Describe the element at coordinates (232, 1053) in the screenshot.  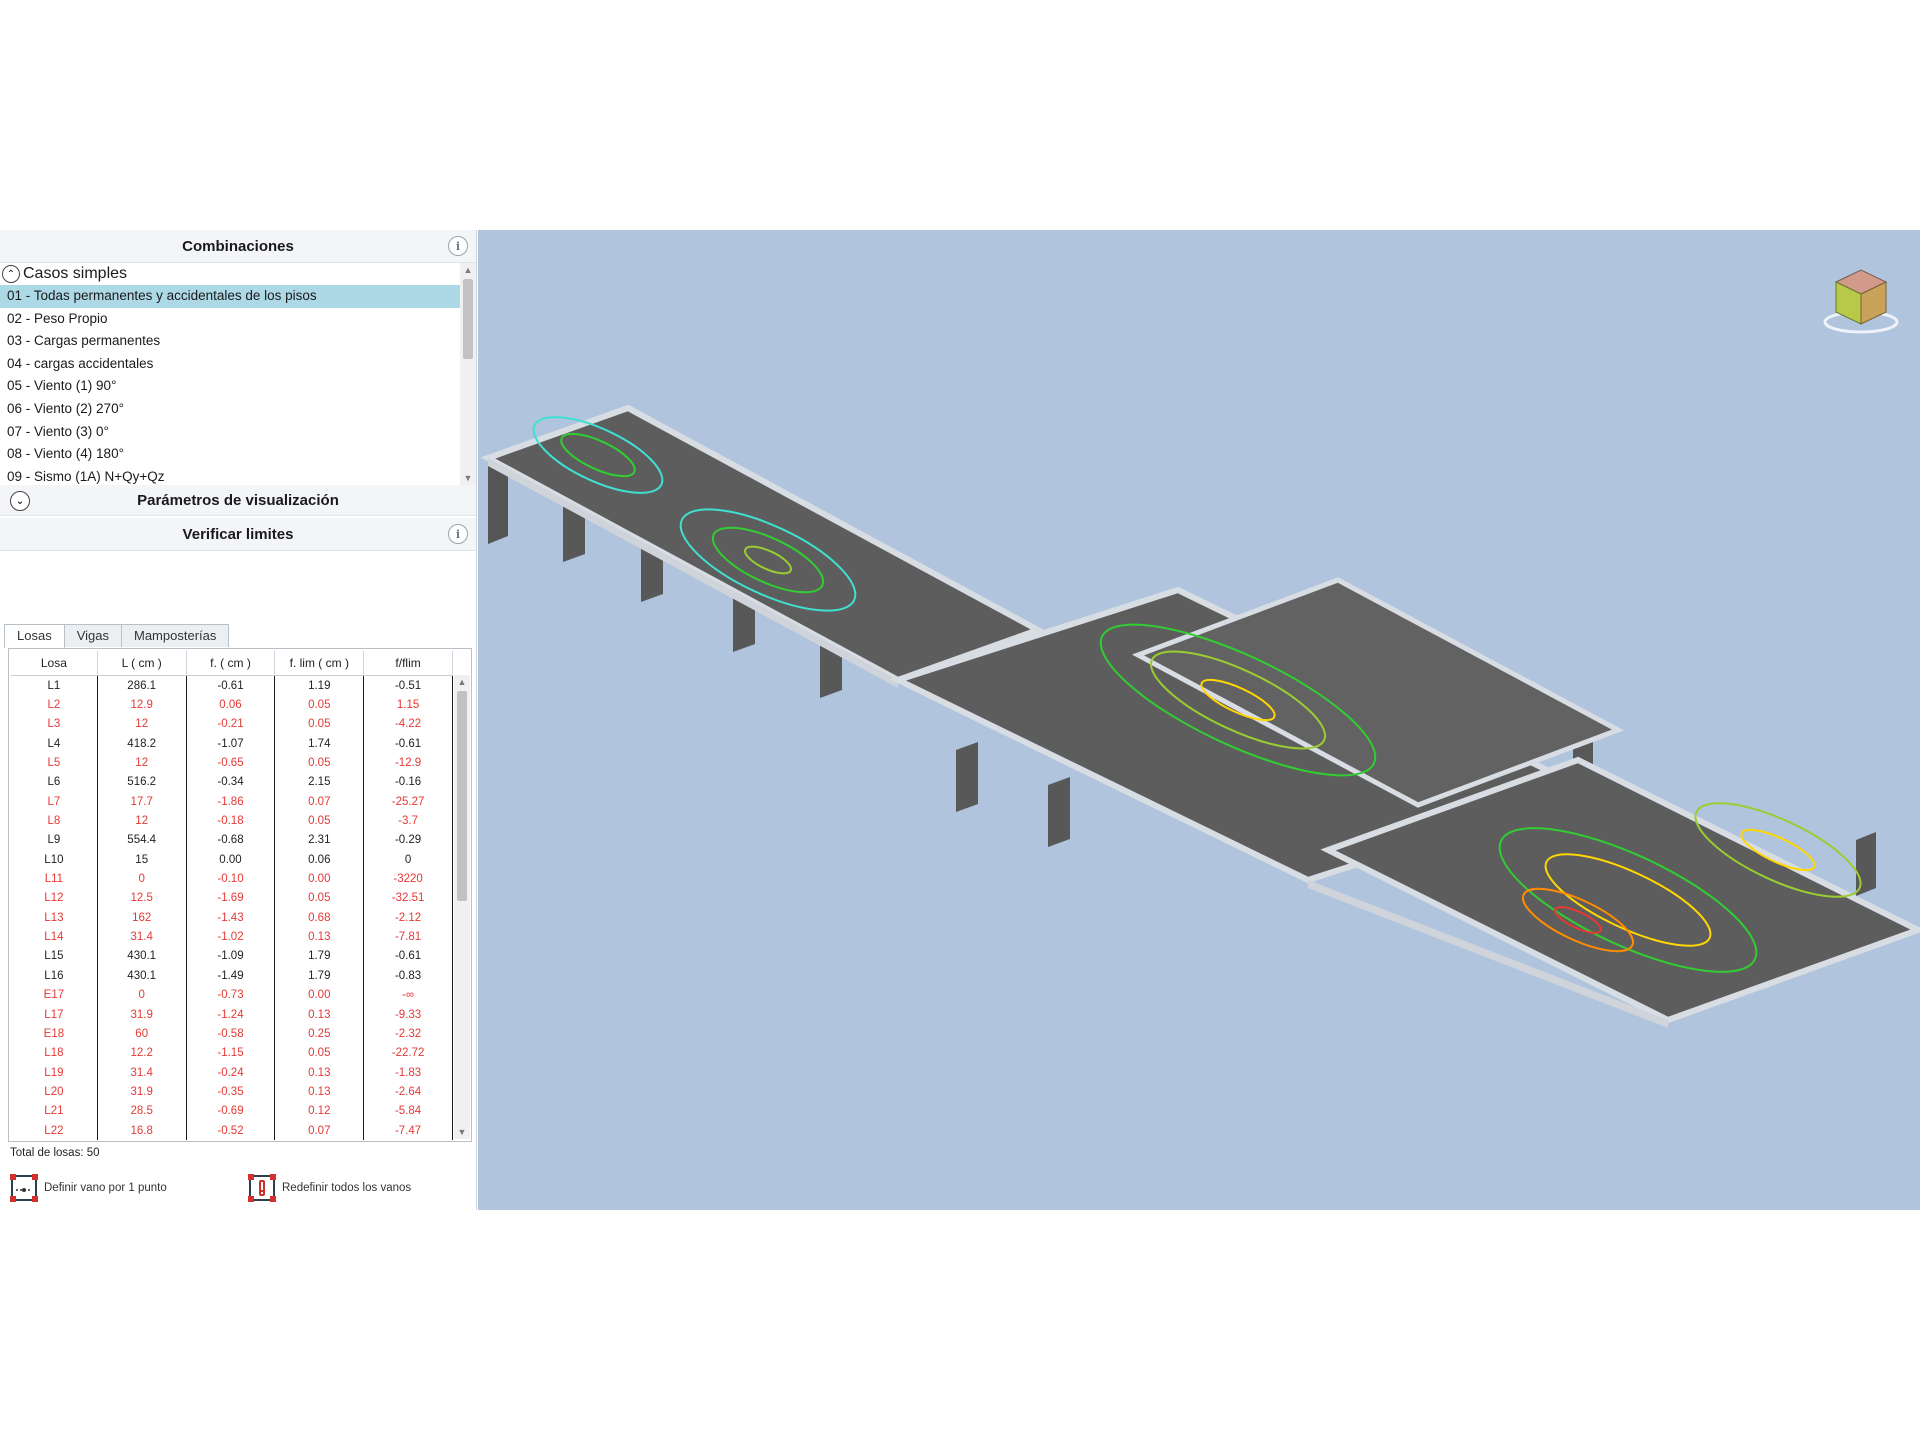
I see `table-row: L18 12.2 -1.15 0.05 -22.72` at that location.